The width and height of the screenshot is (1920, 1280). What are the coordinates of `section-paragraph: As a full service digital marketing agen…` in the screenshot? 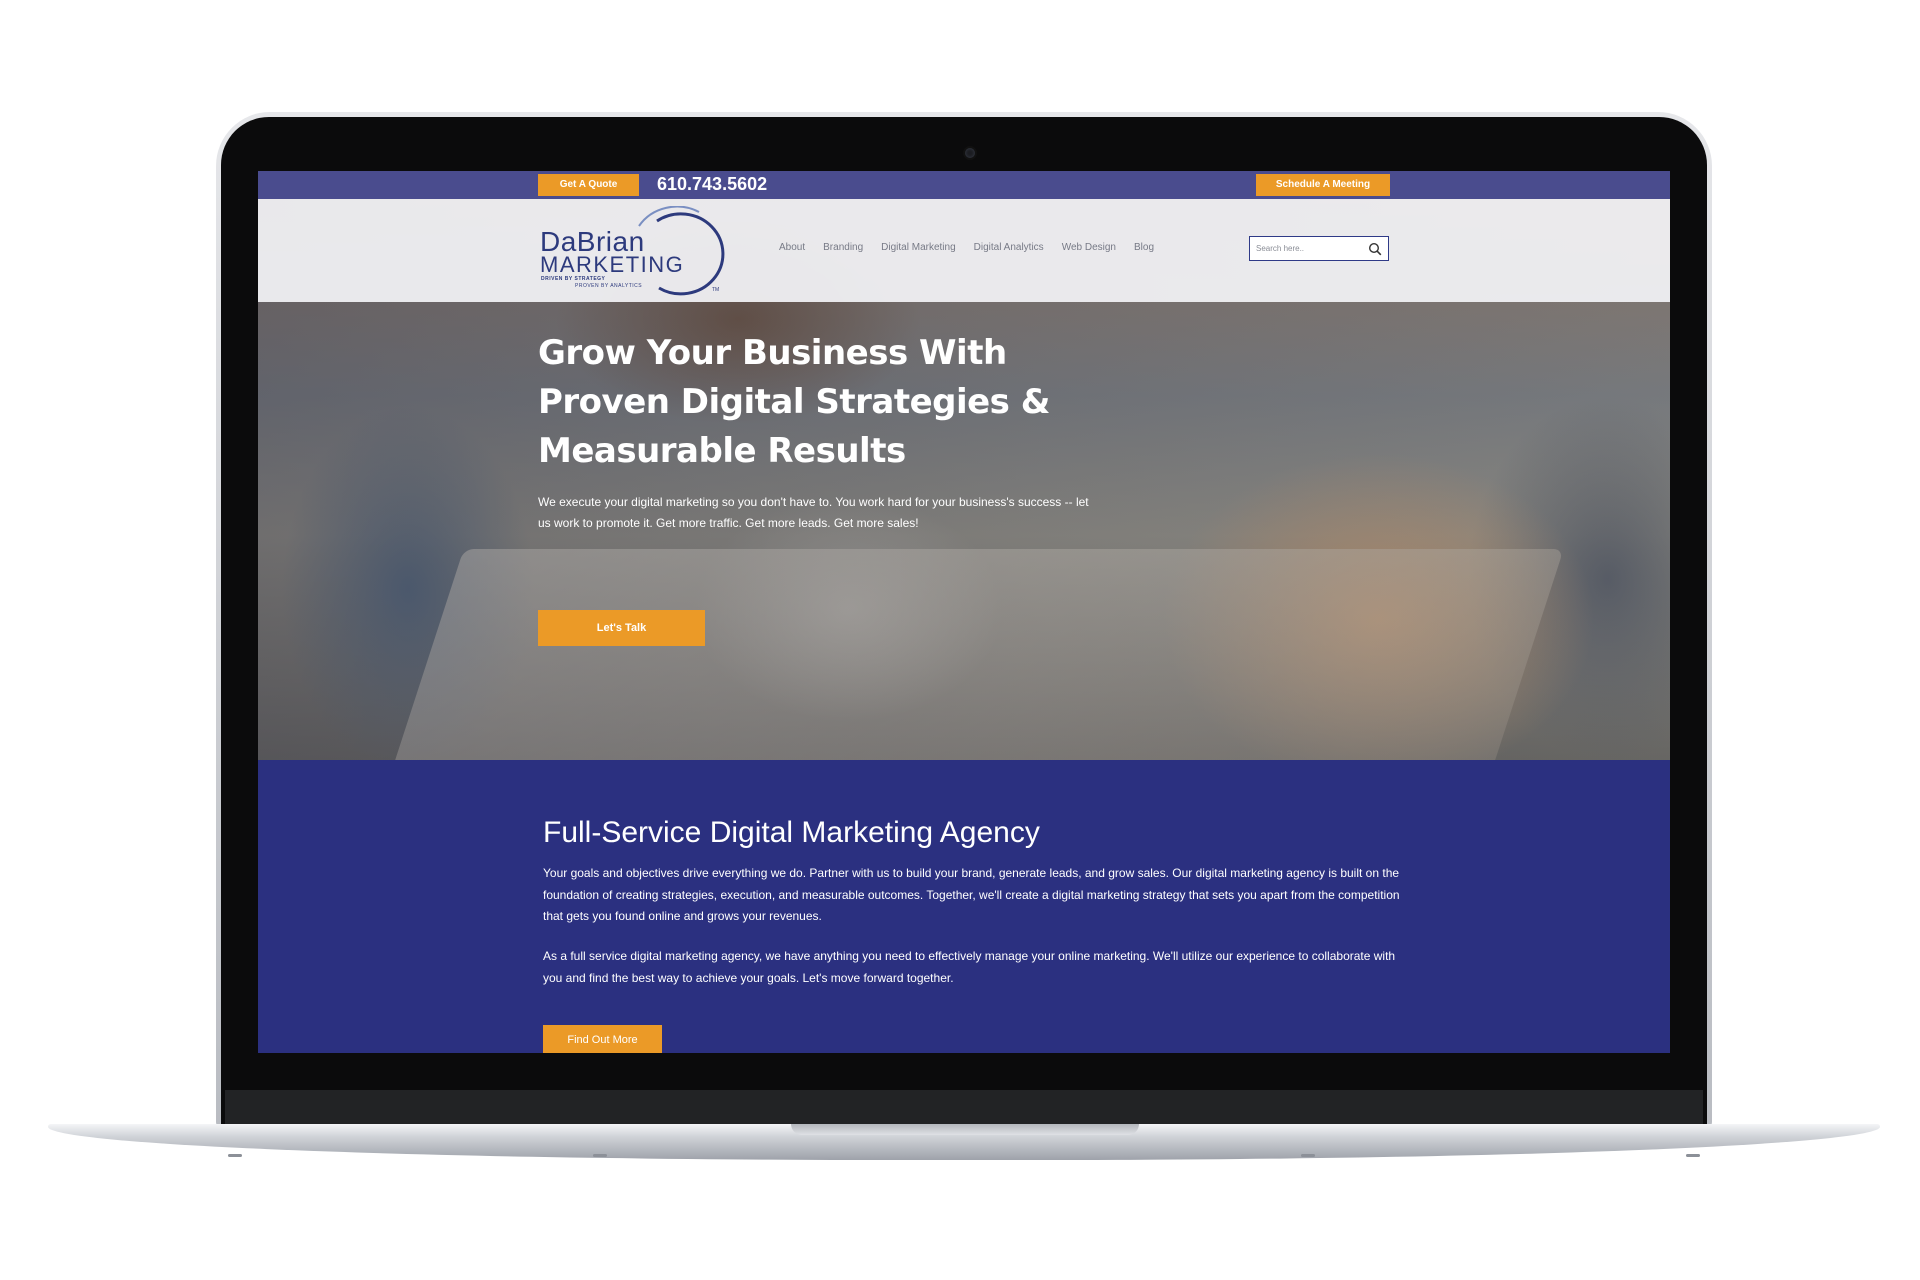 It's located at (969, 967).